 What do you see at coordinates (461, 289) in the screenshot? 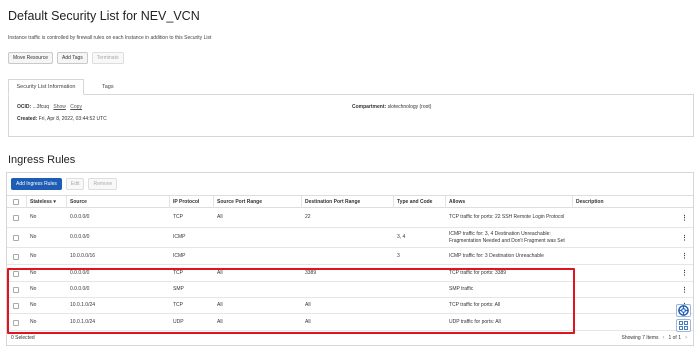
I see `cell-allows: SMP traffic` at bounding box center [461, 289].